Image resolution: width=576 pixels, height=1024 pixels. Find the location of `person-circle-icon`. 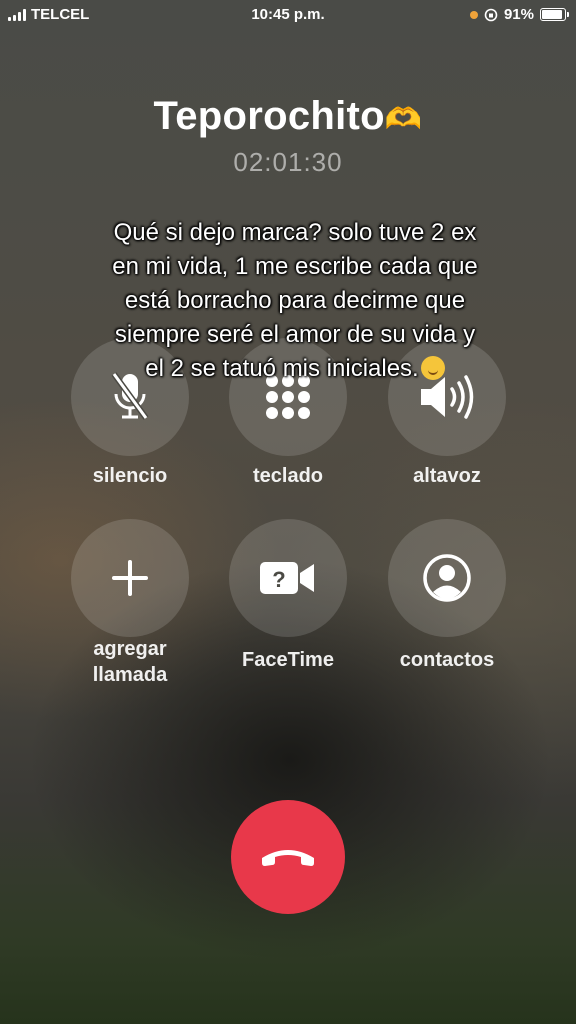

person-circle-icon is located at coordinates (447, 578).